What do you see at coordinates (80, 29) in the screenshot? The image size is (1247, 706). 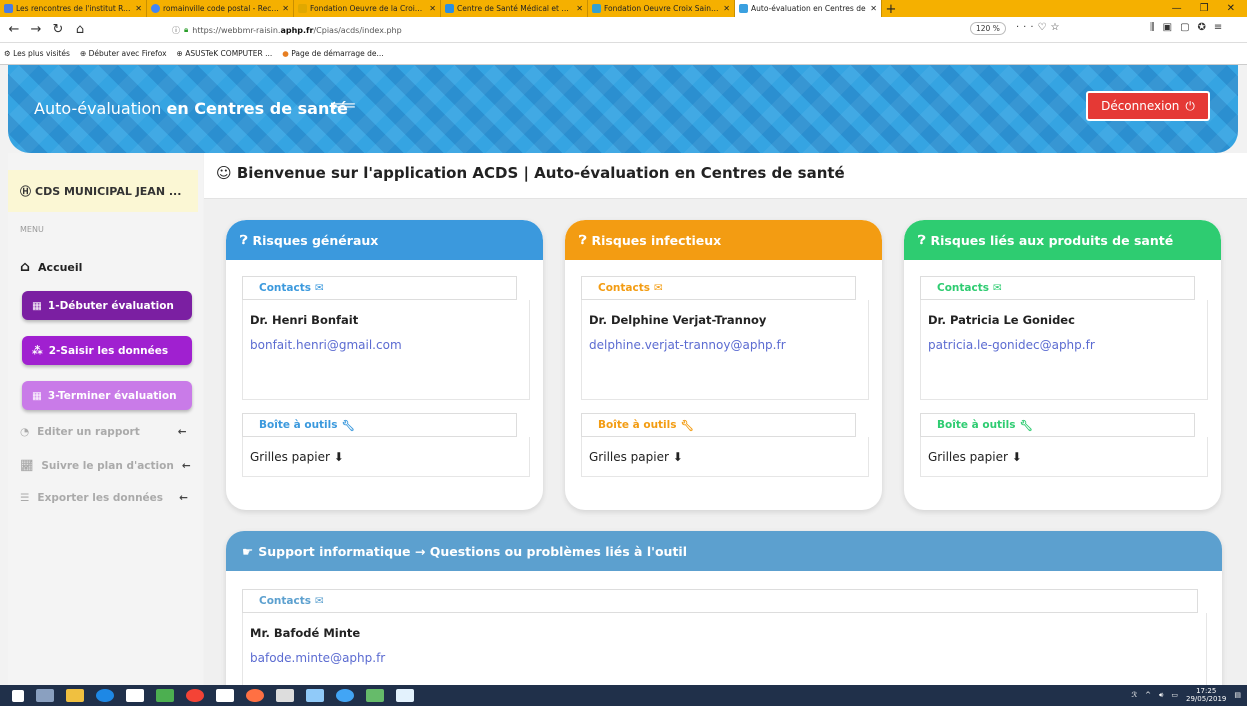 I see `home-icon: ⌂` at bounding box center [80, 29].